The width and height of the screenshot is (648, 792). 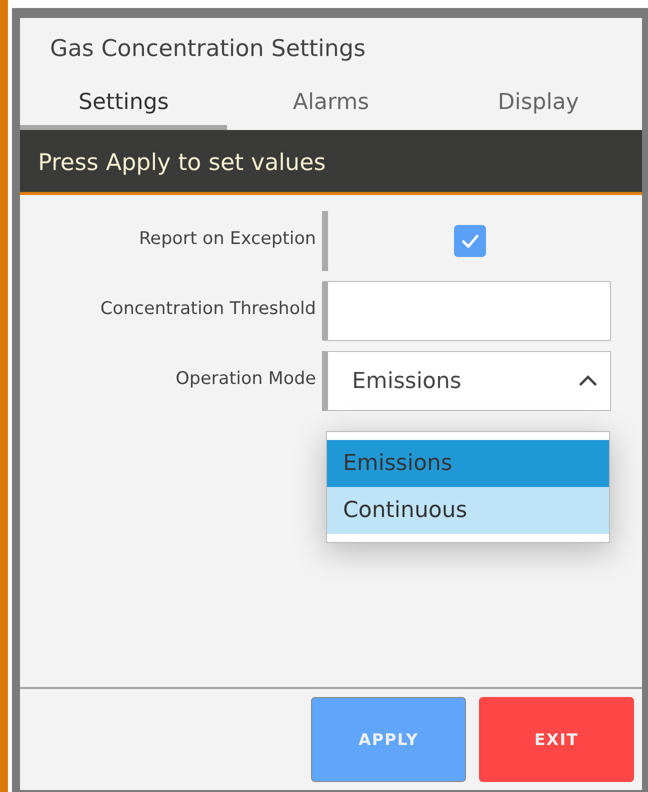 I want to click on dropdown-option: Continuous, so click(x=468, y=510).